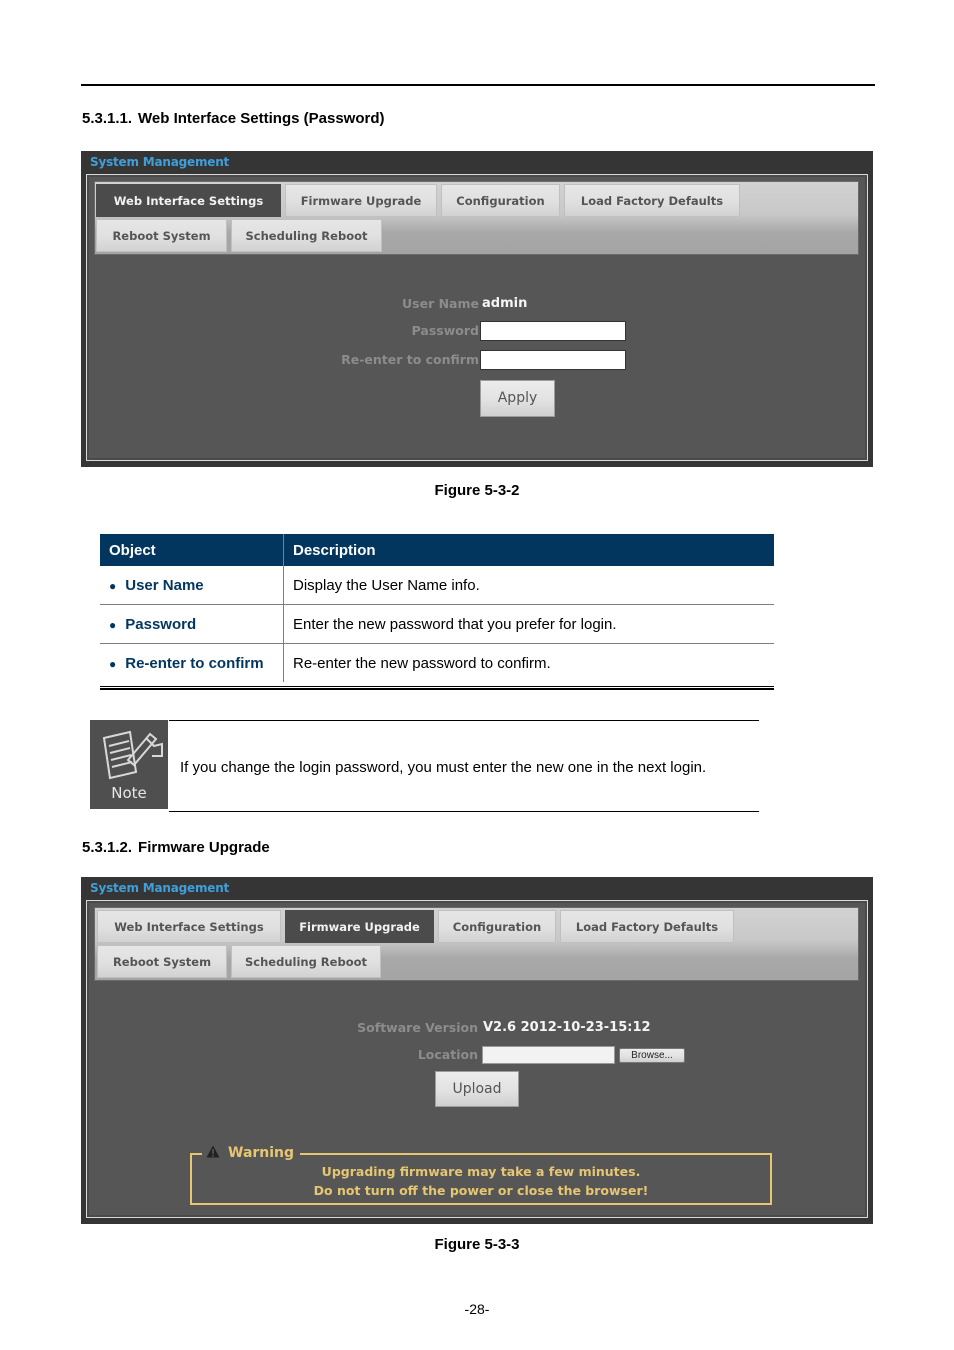 This screenshot has height=1350, width=954. What do you see at coordinates (505, 303) in the screenshot?
I see `user-name-value: admin` at bounding box center [505, 303].